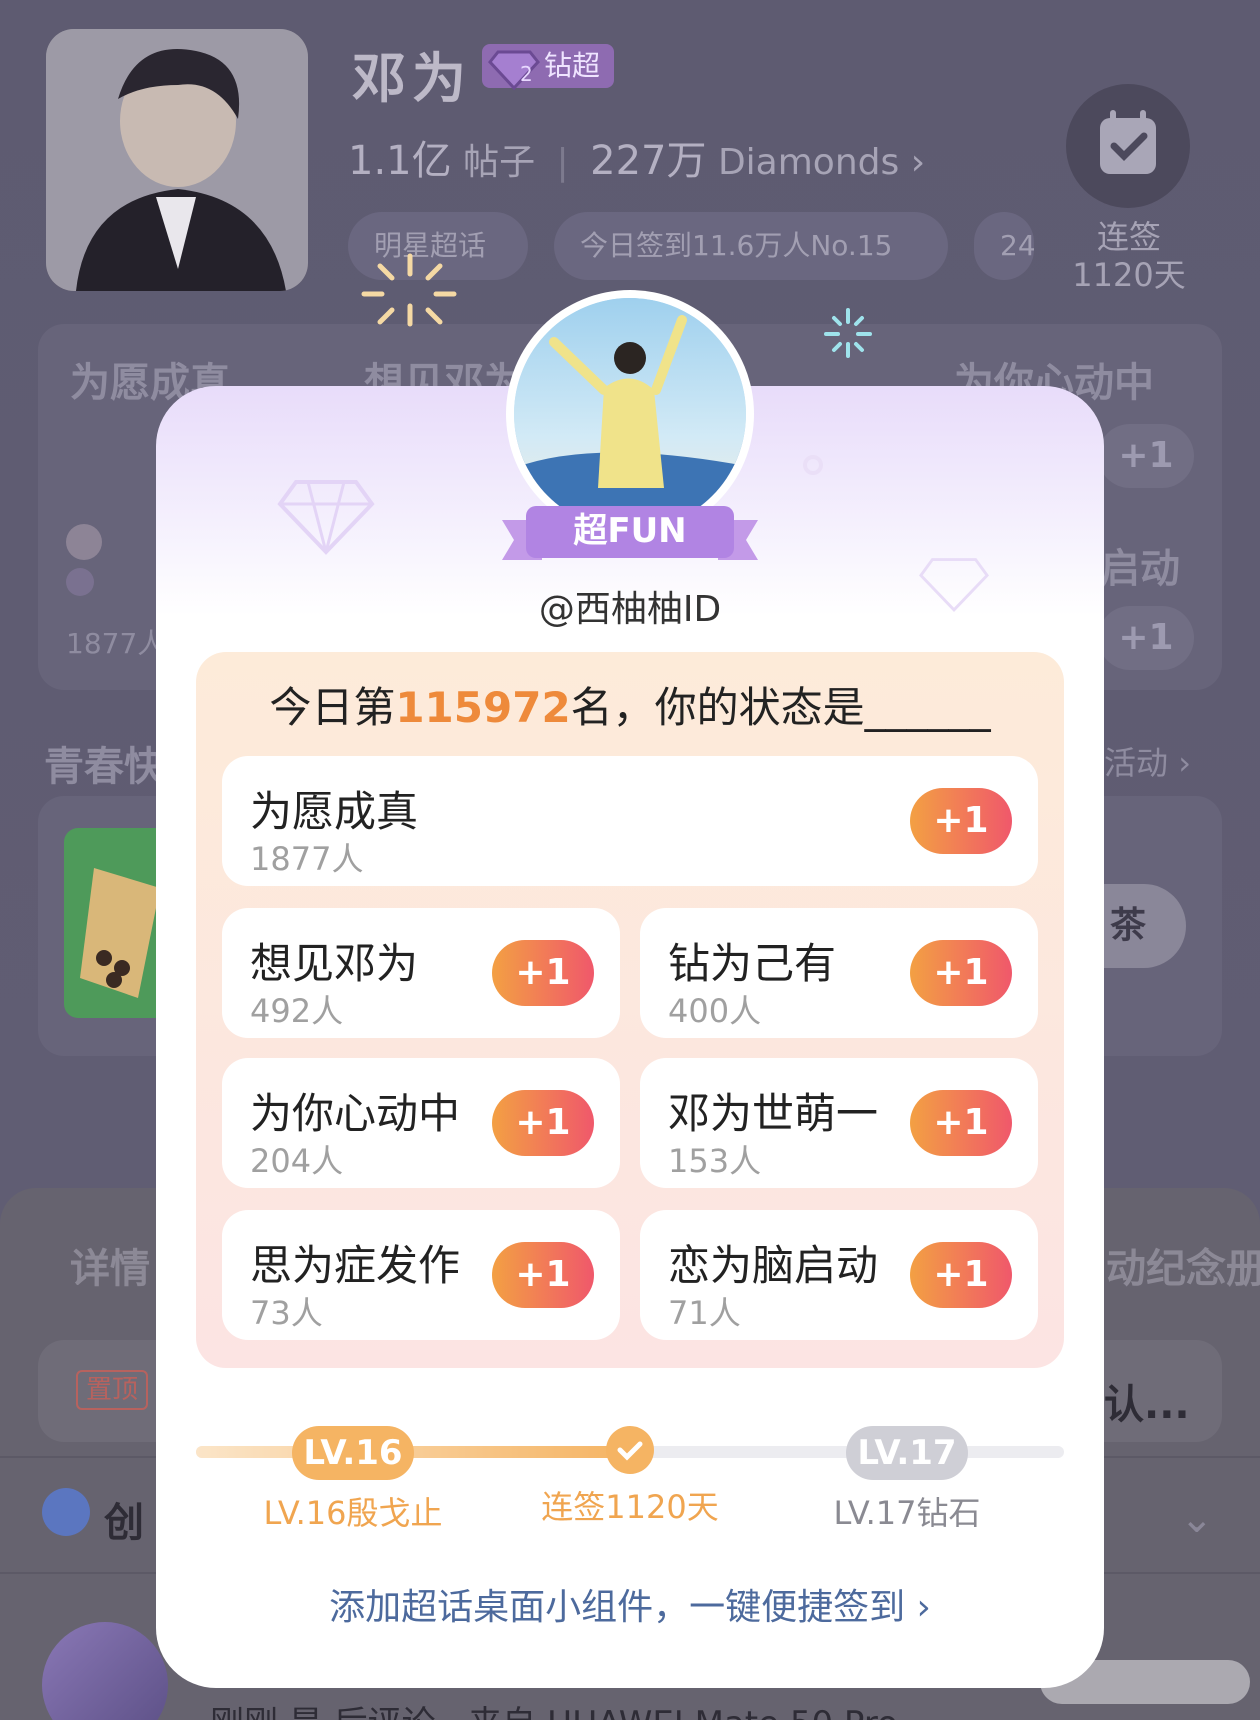  I want to click on diamonds-link: Diamonds ›, so click(821, 162).